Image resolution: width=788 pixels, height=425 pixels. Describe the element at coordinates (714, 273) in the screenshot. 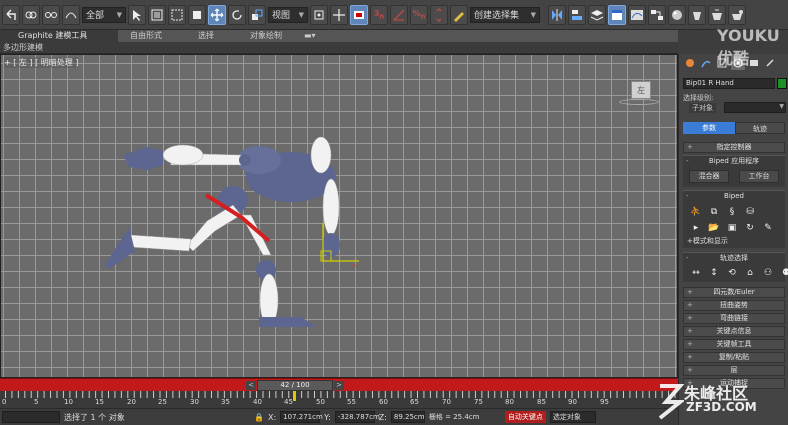

I see `body-vertical-icon: ↕` at that location.